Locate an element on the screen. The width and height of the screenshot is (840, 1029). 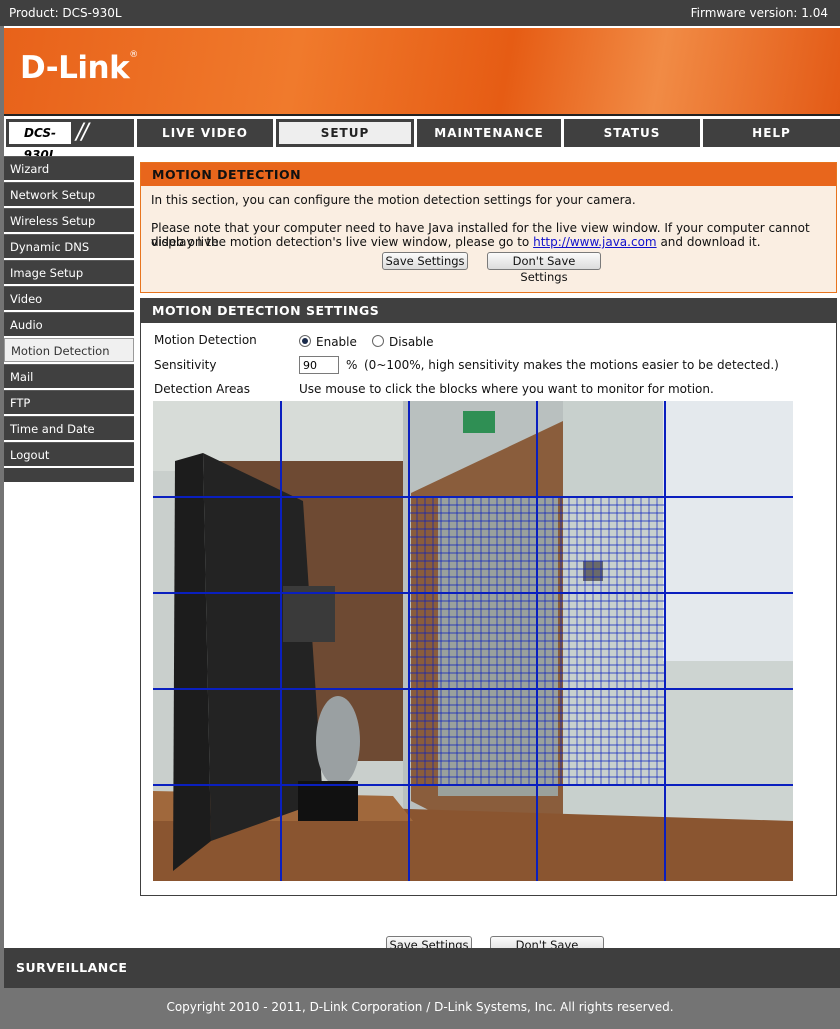
sidebar-item-mail: Mail is located at coordinates (69, 376).